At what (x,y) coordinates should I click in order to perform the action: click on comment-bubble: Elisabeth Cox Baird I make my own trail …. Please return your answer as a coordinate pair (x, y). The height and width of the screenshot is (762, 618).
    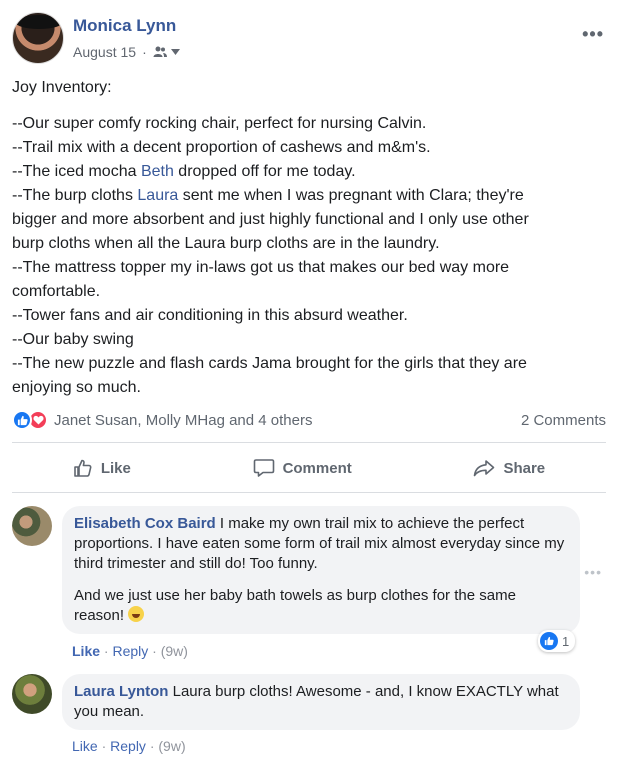
    Looking at the image, I should click on (321, 570).